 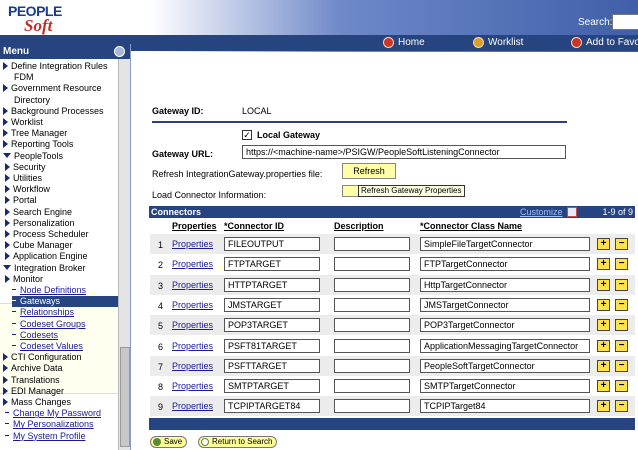 What do you see at coordinates (39, 245) in the screenshot?
I see `sidebar-item-cube-manager: Cube Manager` at bounding box center [39, 245].